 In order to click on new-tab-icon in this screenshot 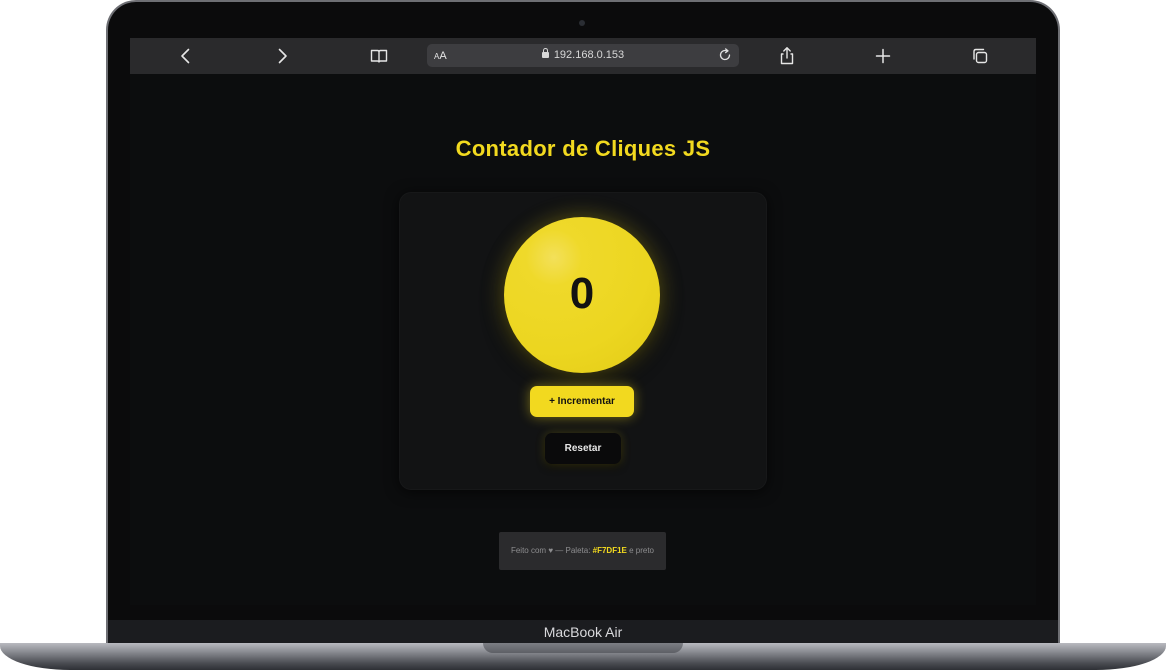, I will do `click(883, 56)`.